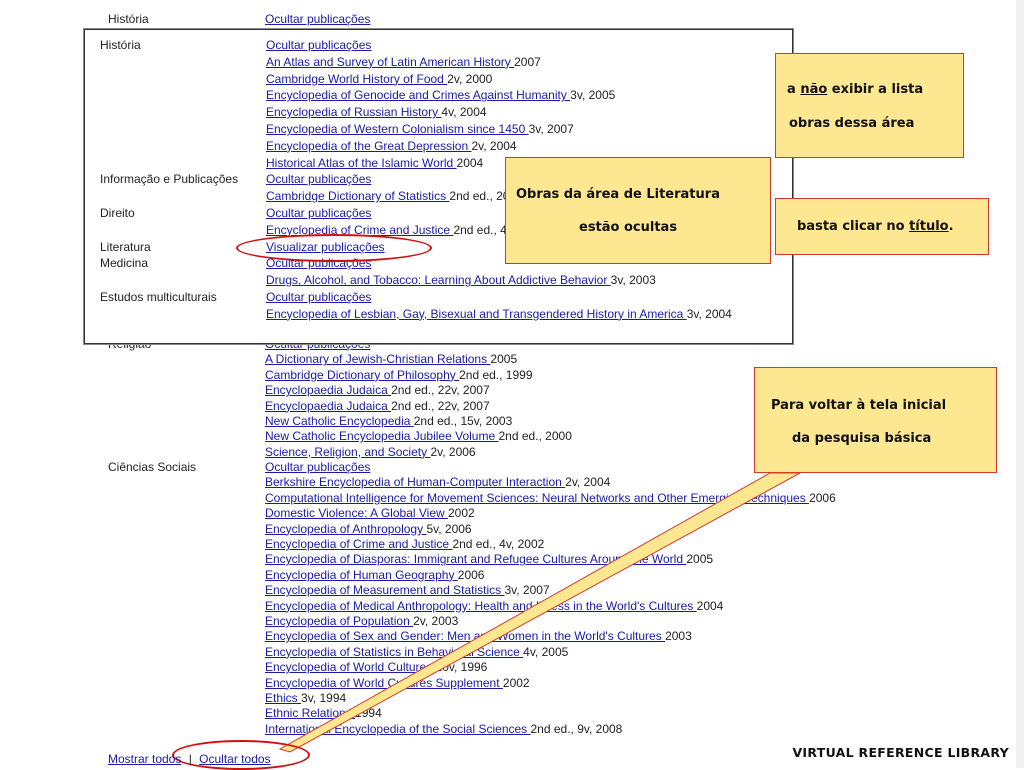 This screenshot has width=1024, height=770. I want to click on publication-title-link: New Catholic Encyclopedia, so click(339, 421).